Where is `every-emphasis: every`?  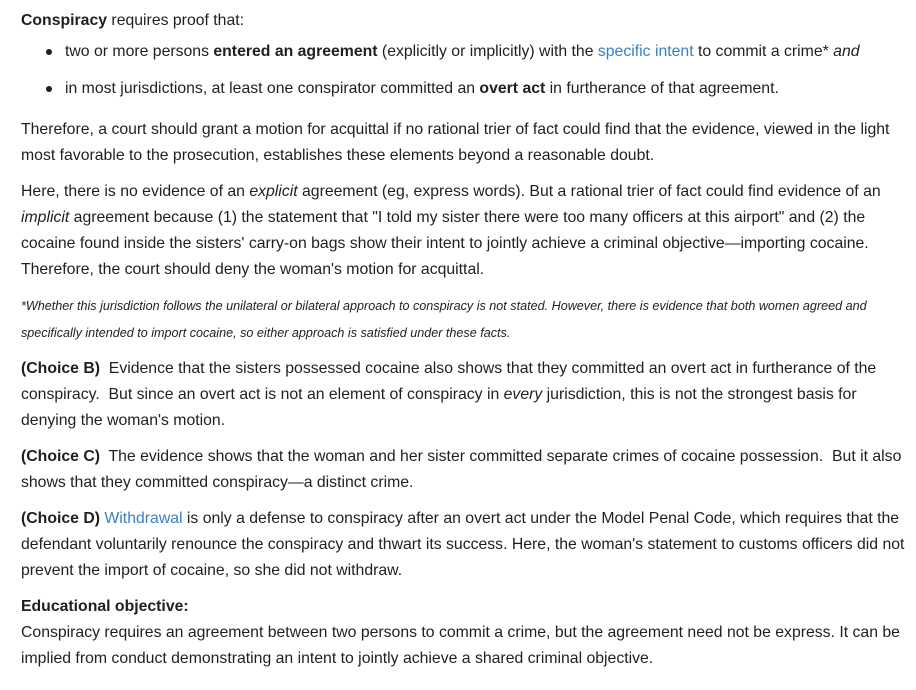
every-emphasis: every is located at coordinates (523, 394).